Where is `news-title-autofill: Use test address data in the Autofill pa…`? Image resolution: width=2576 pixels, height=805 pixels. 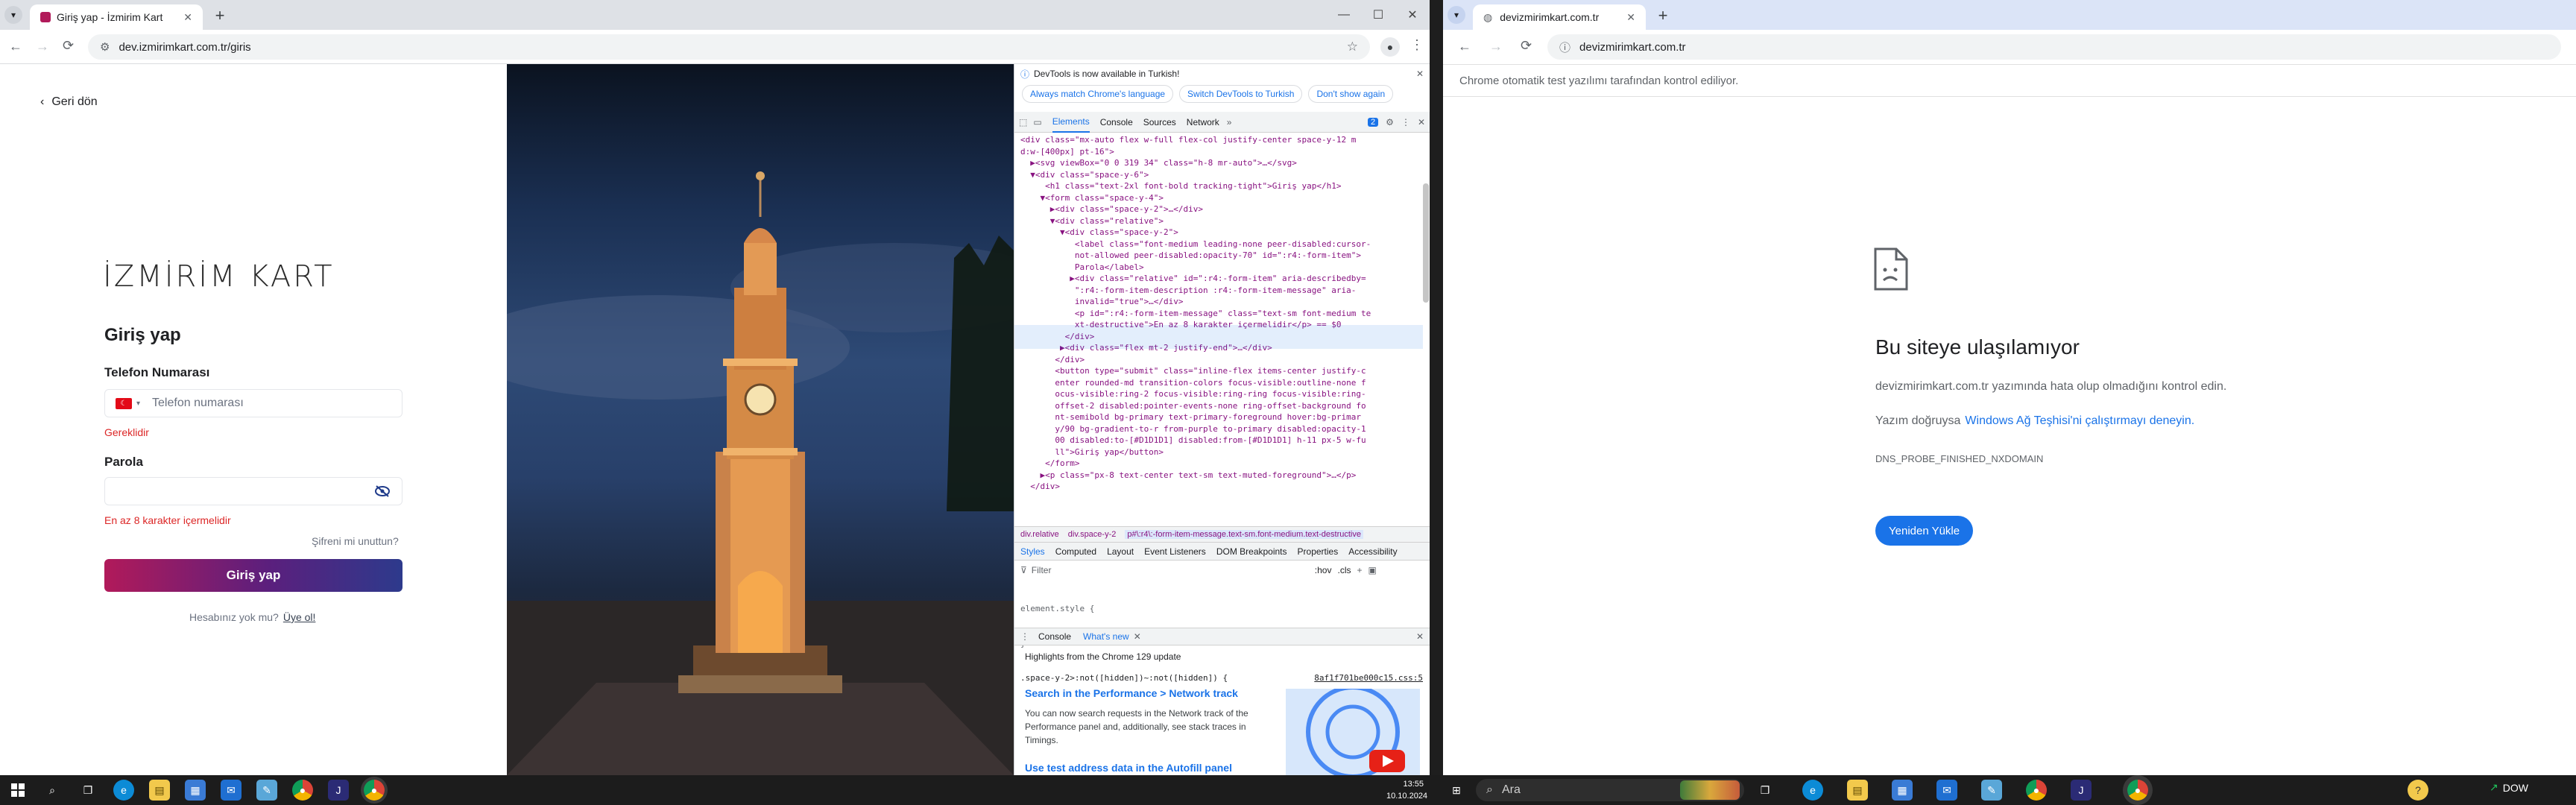
news-title-autofill: Use test address data in the Autofill pa… is located at coordinates (1151, 768).